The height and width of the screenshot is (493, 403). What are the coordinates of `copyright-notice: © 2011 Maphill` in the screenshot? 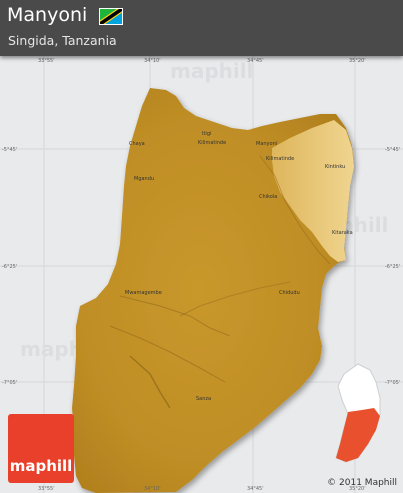 It's located at (362, 483).